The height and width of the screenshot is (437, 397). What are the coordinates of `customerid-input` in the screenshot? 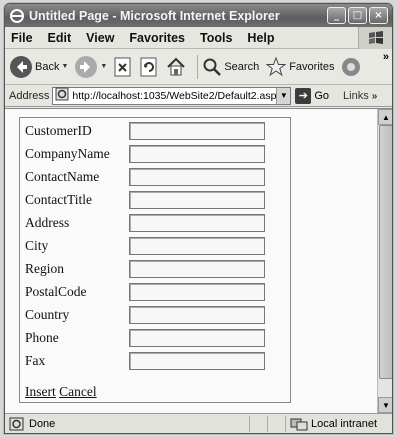 It's located at (197, 131).